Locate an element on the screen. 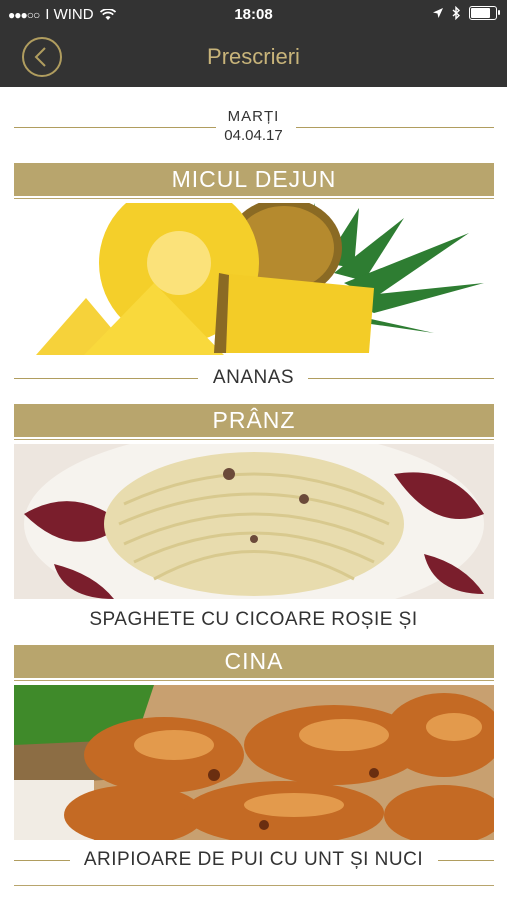 This screenshot has height=900, width=507. status-bar: ●●●○○ I WIND 18:08 is located at coordinates (253, 15).